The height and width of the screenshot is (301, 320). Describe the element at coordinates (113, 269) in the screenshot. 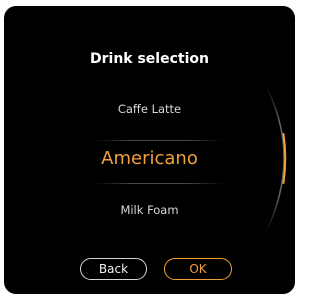

I see `back-button: Back` at that location.